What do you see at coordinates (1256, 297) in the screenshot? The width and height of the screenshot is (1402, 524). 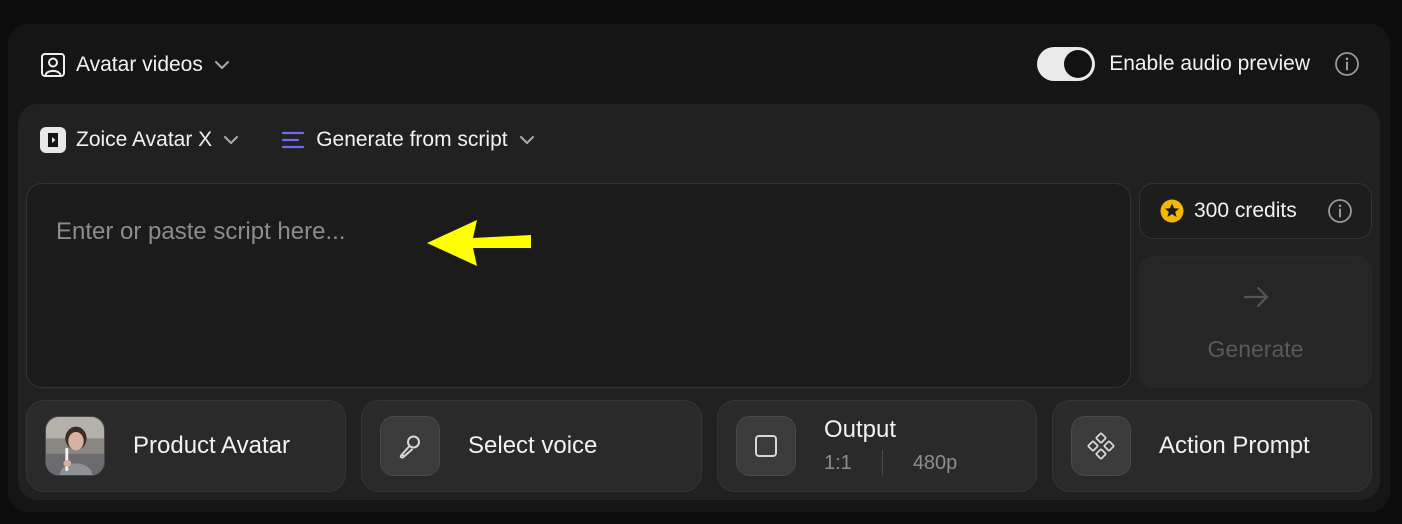 I see `arrow-right-icon` at bounding box center [1256, 297].